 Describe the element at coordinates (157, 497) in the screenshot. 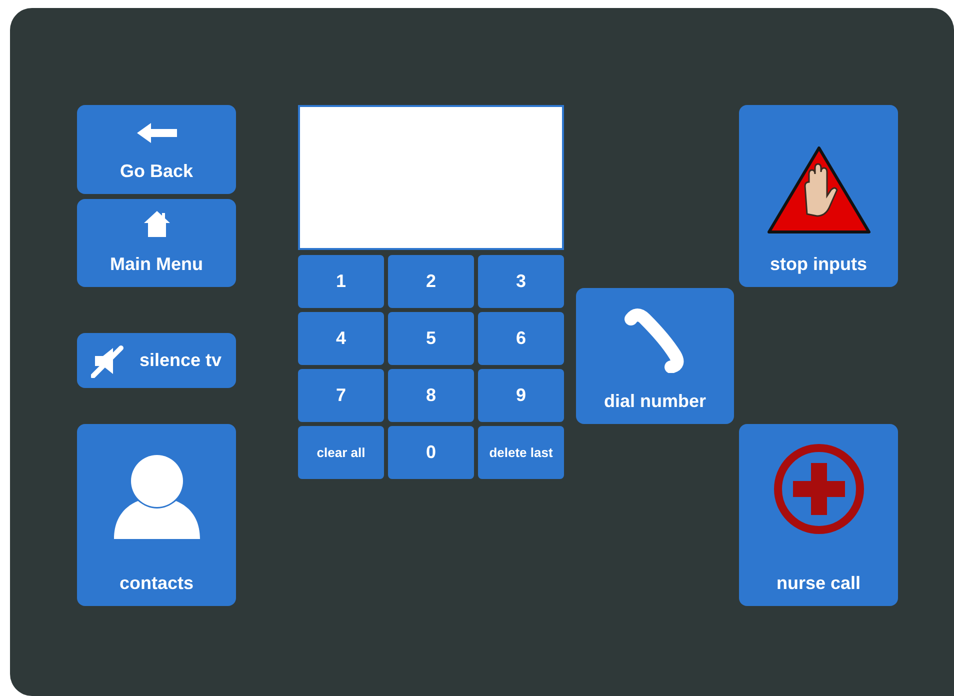

I see `person-icon` at that location.